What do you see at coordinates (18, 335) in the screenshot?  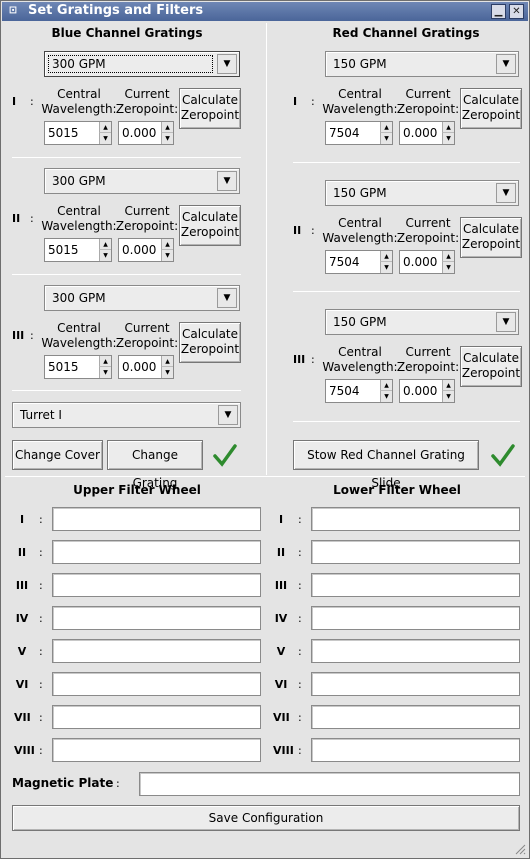 I see `blue-grating-roman: III` at bounding box center [18, 335].